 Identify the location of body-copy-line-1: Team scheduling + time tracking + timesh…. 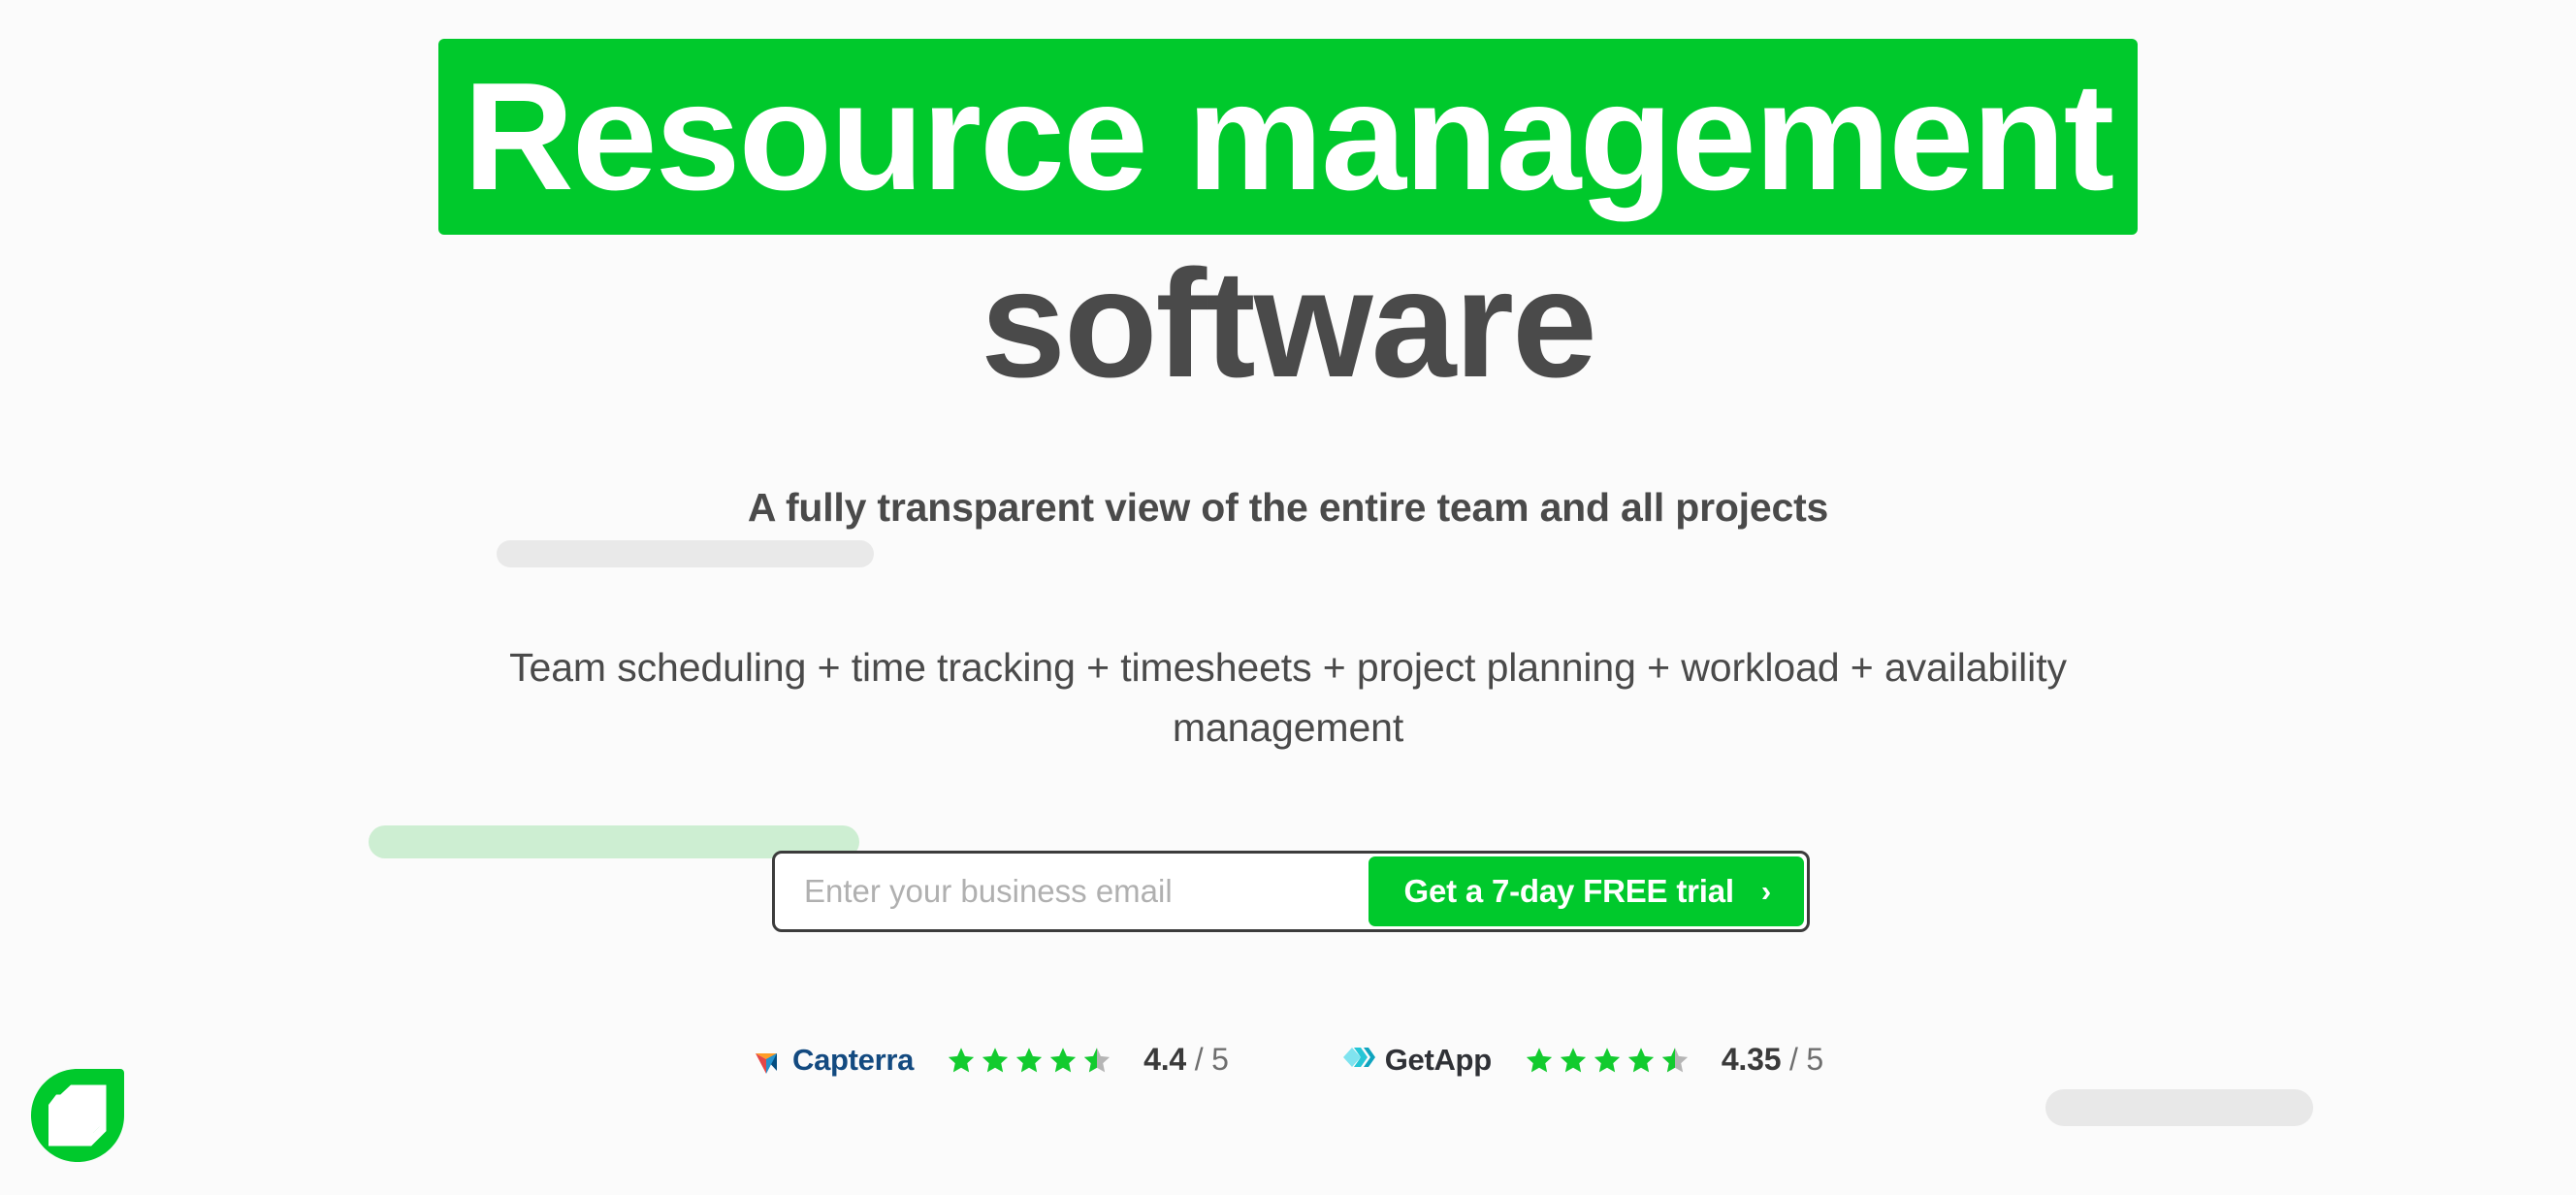
(1288, 667).